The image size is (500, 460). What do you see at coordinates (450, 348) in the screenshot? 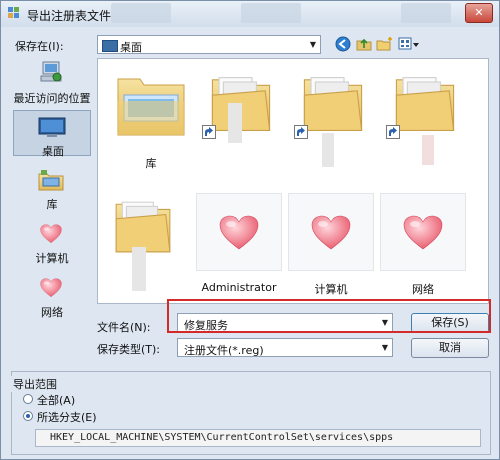
I see `cancel-button: 取消` at bounding box center [450, 348].